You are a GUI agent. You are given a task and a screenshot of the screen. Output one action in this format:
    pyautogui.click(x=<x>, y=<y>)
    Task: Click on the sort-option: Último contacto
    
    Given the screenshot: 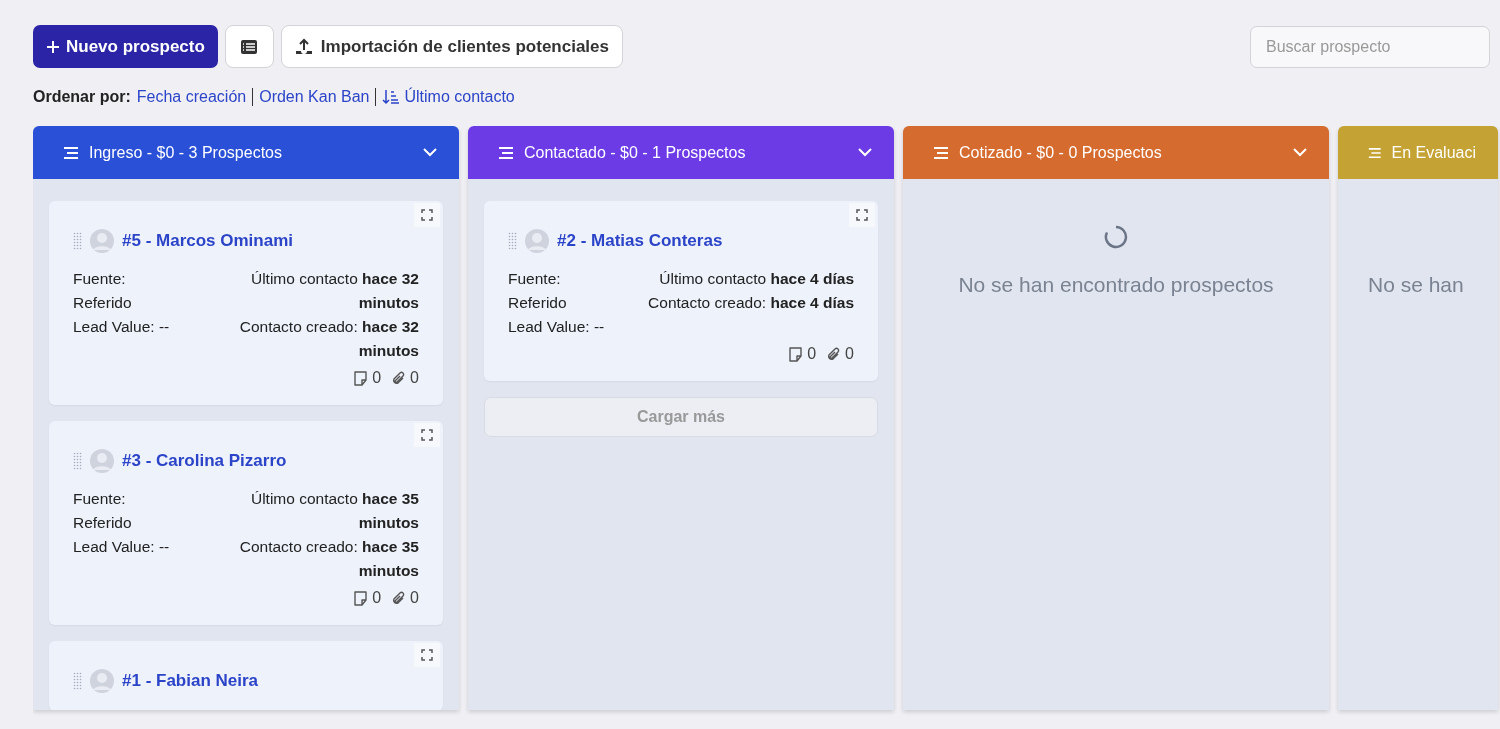 What is the action you would take?
    pyautogui.click(x=448, y=97)
    